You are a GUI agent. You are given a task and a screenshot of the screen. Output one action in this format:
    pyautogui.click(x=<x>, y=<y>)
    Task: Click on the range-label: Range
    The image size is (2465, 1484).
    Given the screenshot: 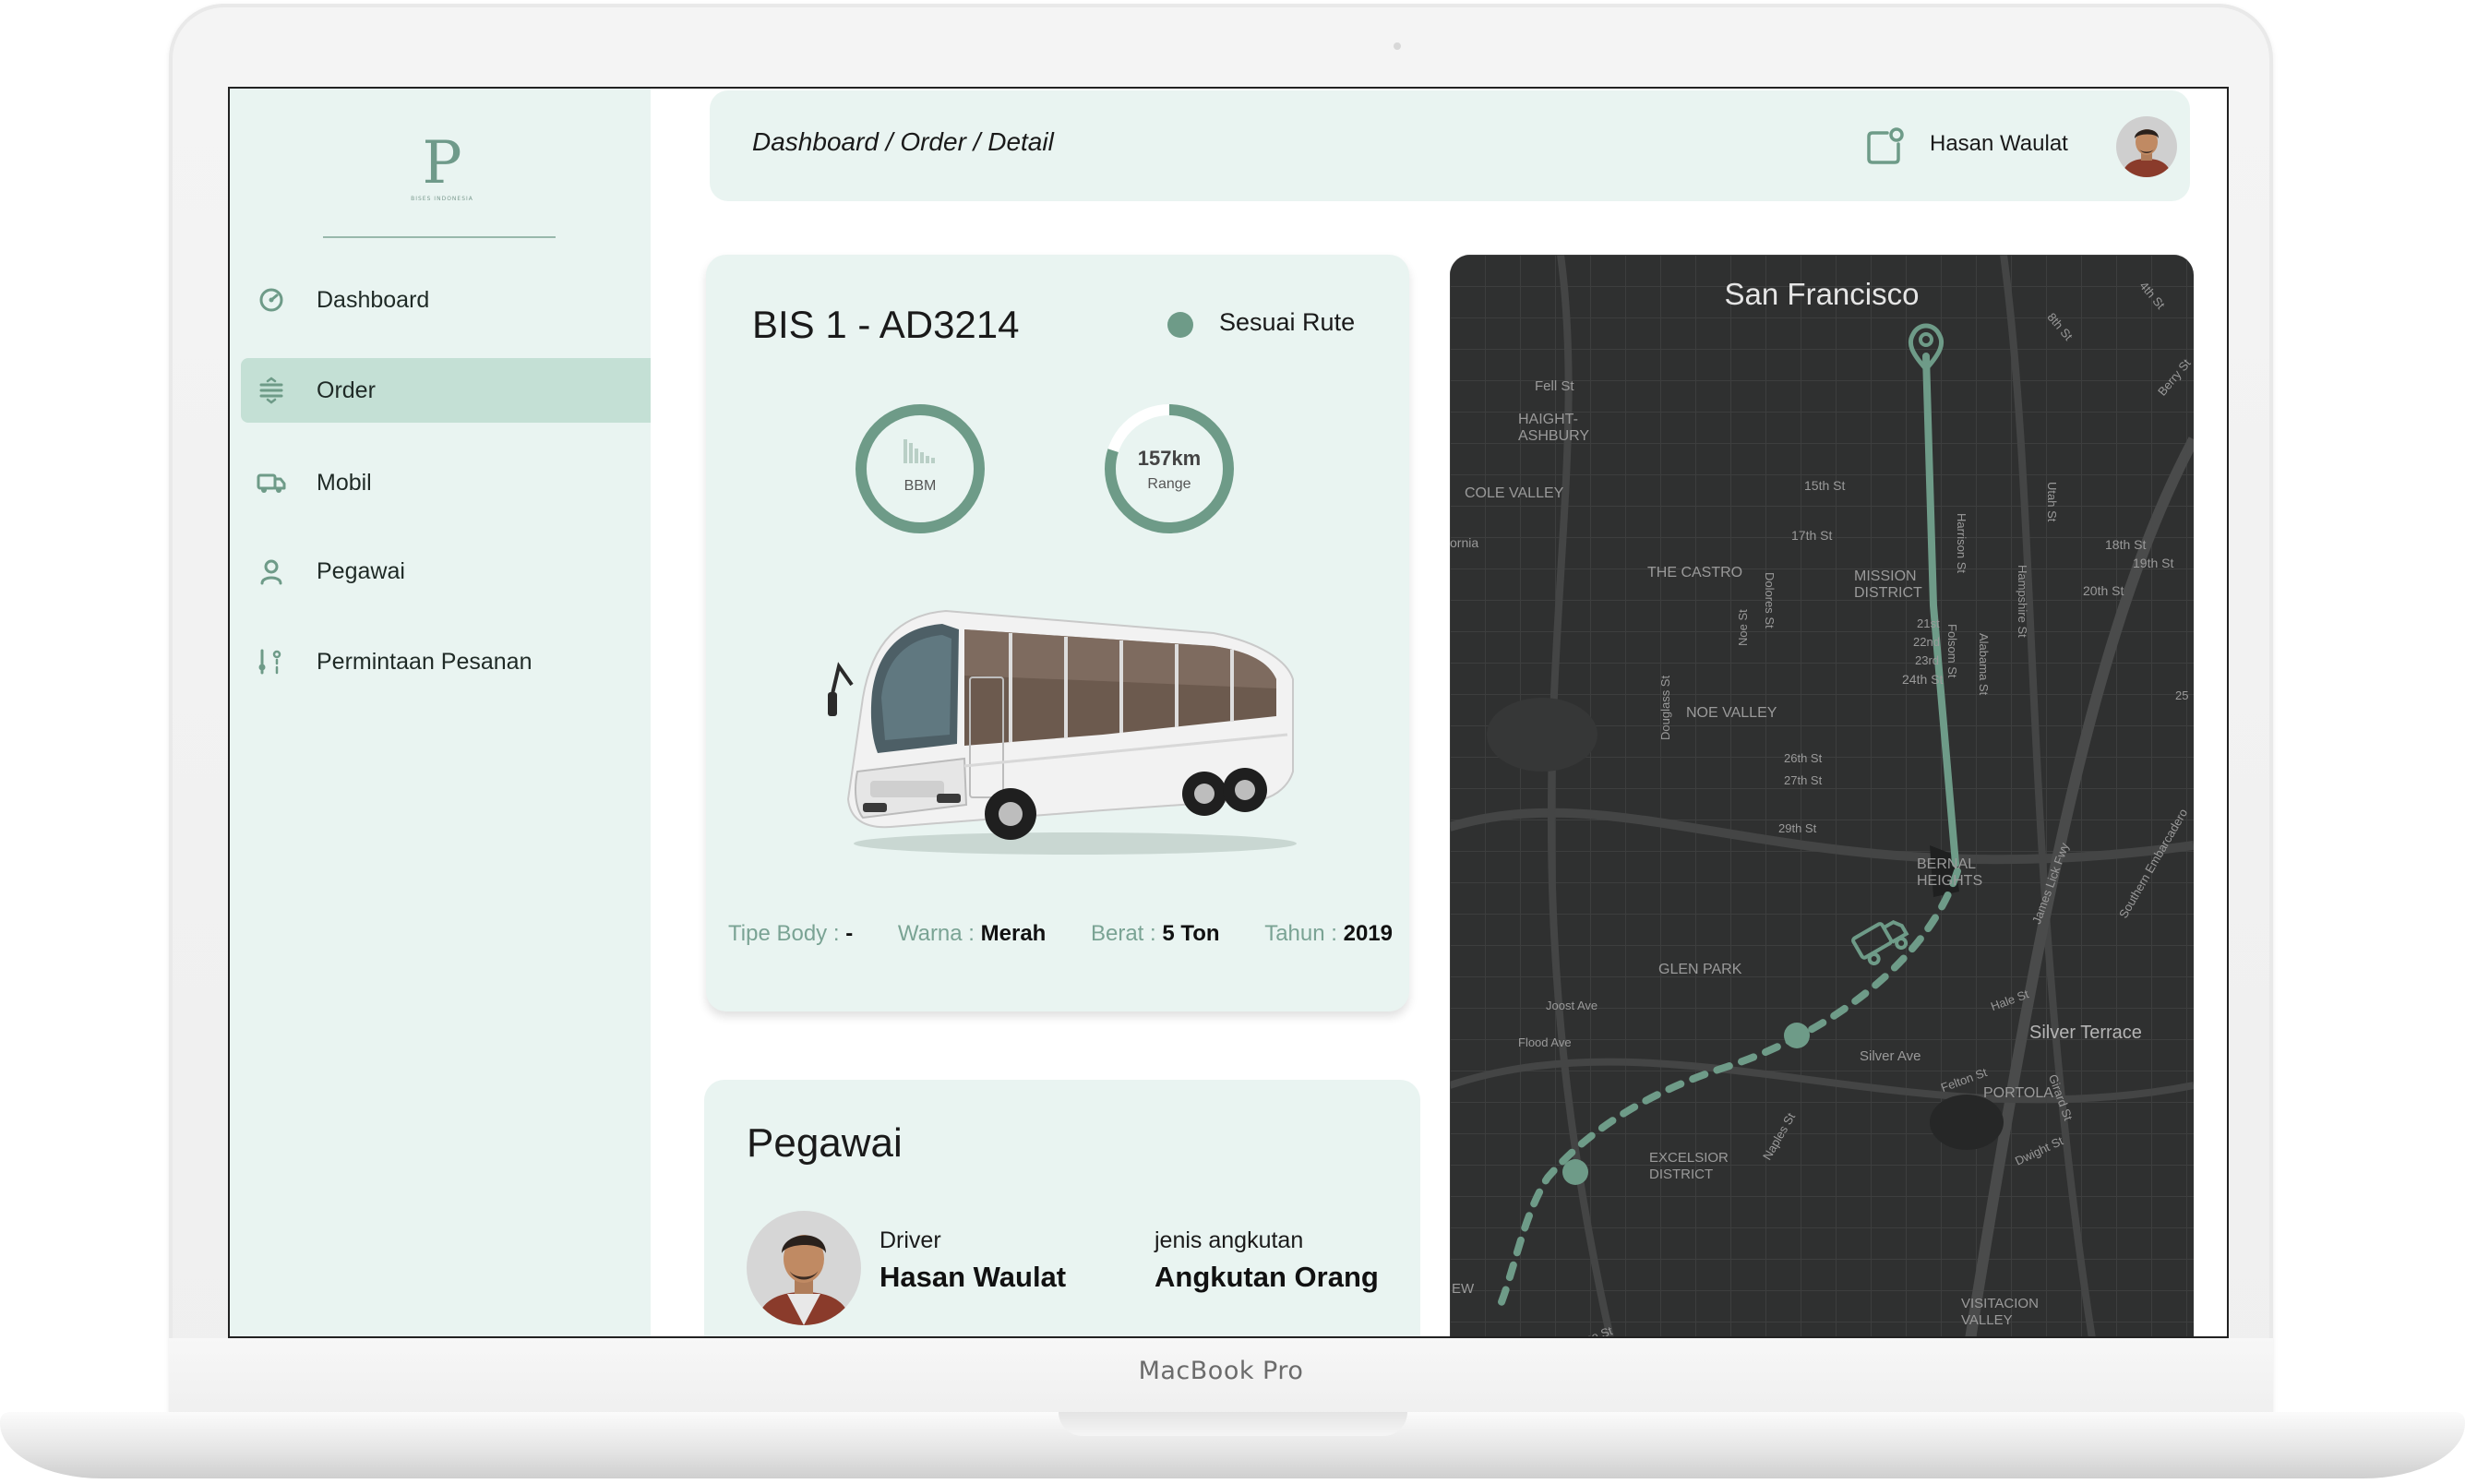 What is the action you would take?
    pyautogui.click(x=1169, y=484)
    